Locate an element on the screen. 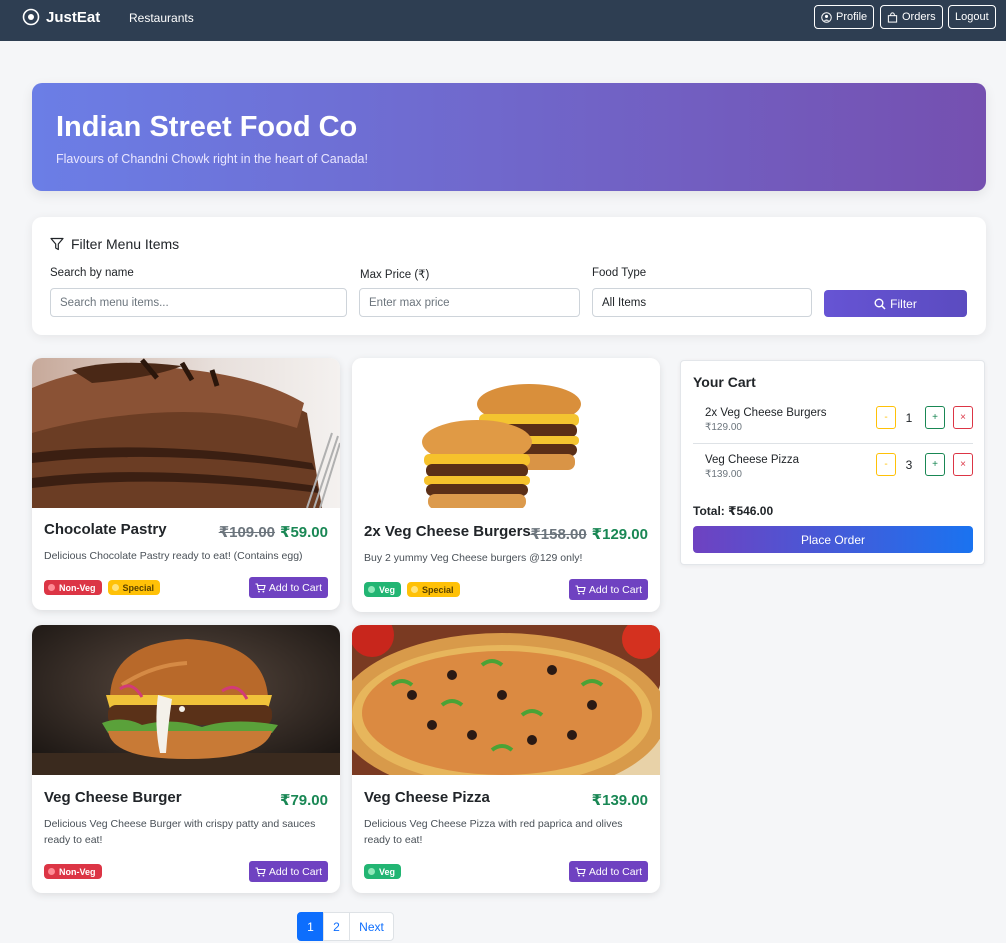 Image resolution: width=1006 pixels, height=943 pixels. max-price-label: Max Price (₹) is located at coordinates (395, 275).